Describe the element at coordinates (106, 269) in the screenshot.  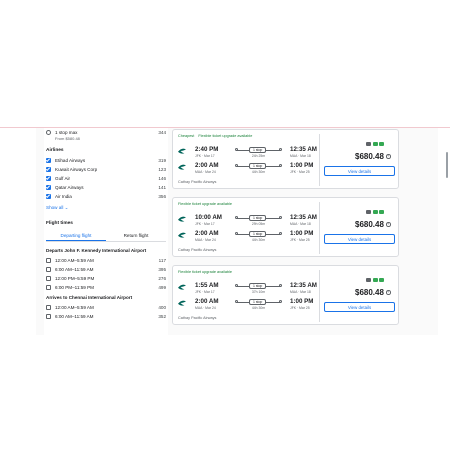
I see `filter-depart-time: 6:00 AM–11:59 AM 395` at that location.